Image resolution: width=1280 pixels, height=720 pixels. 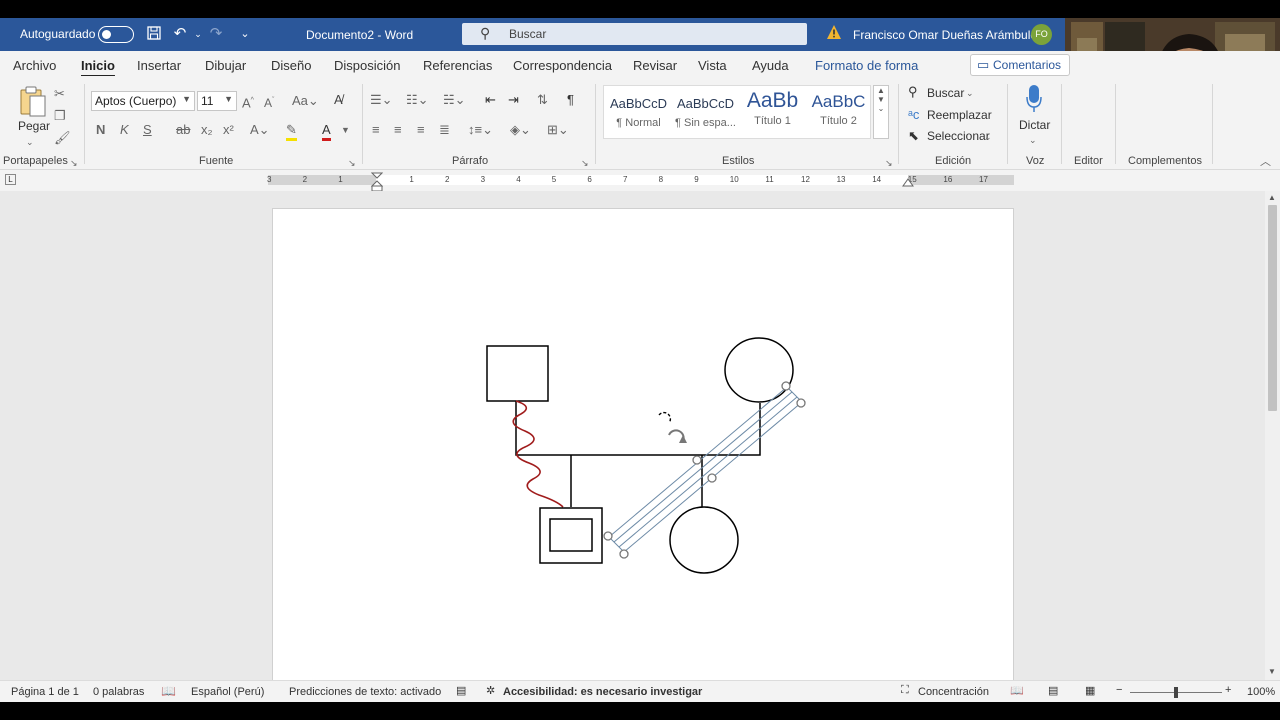 I want to click on multilevel-list-icon: ☵⌄, so click(x=454, y=100).